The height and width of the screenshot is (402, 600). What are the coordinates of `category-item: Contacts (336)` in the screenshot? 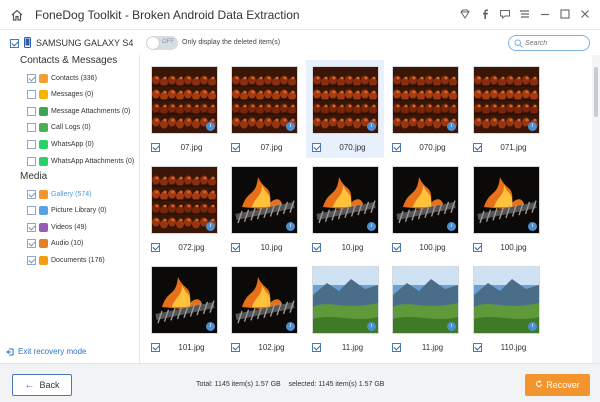 It's located at (62, 78).